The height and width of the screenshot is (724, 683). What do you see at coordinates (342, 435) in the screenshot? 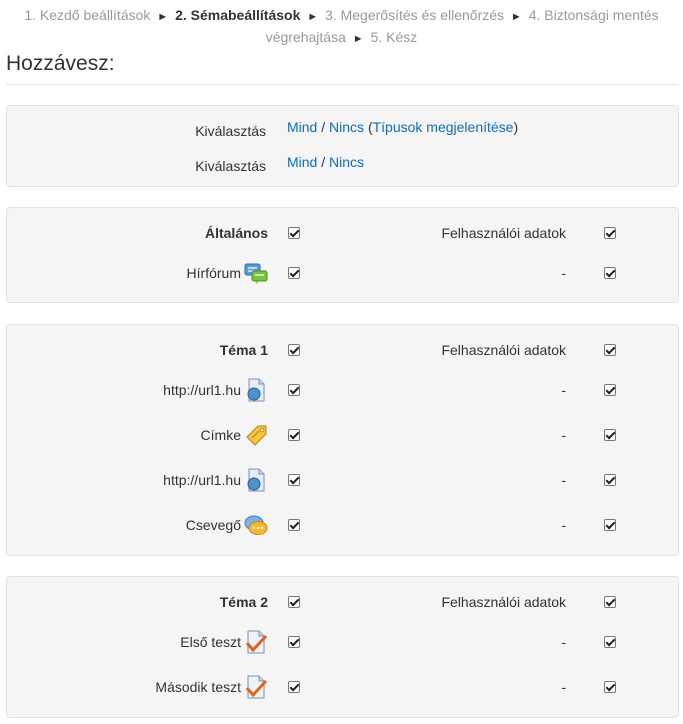
I see `activity-row: Címke -` at bounding box center [342, 435].